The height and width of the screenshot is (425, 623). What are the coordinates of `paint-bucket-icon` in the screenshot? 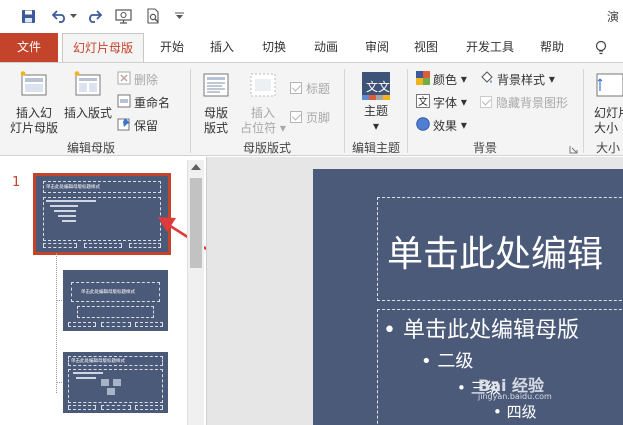 It's located at (487, 79).